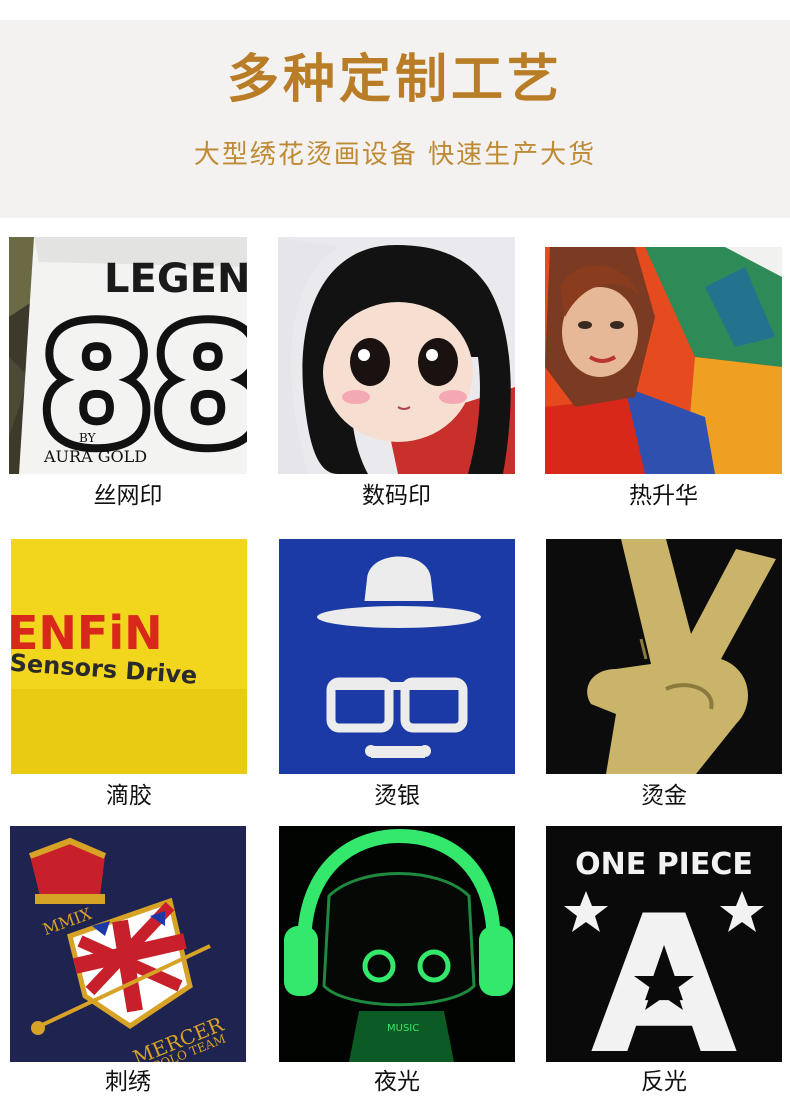 This screenshot has width=790, height=1116. I want to click on page-title: 多种定制工艺, so click(394, 80).